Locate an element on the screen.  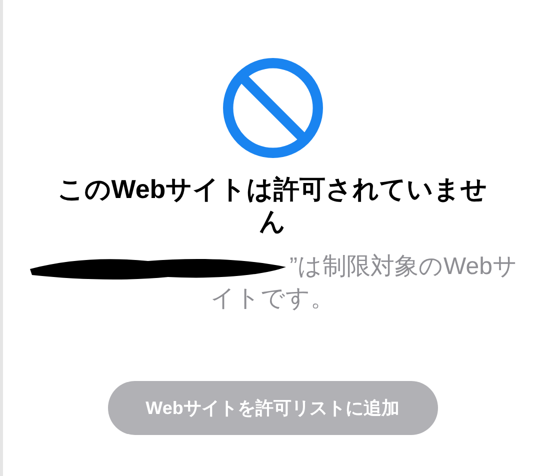
blocked-message: ”は制限対象のWebサイトです。 is located at coordinates (272, 283).